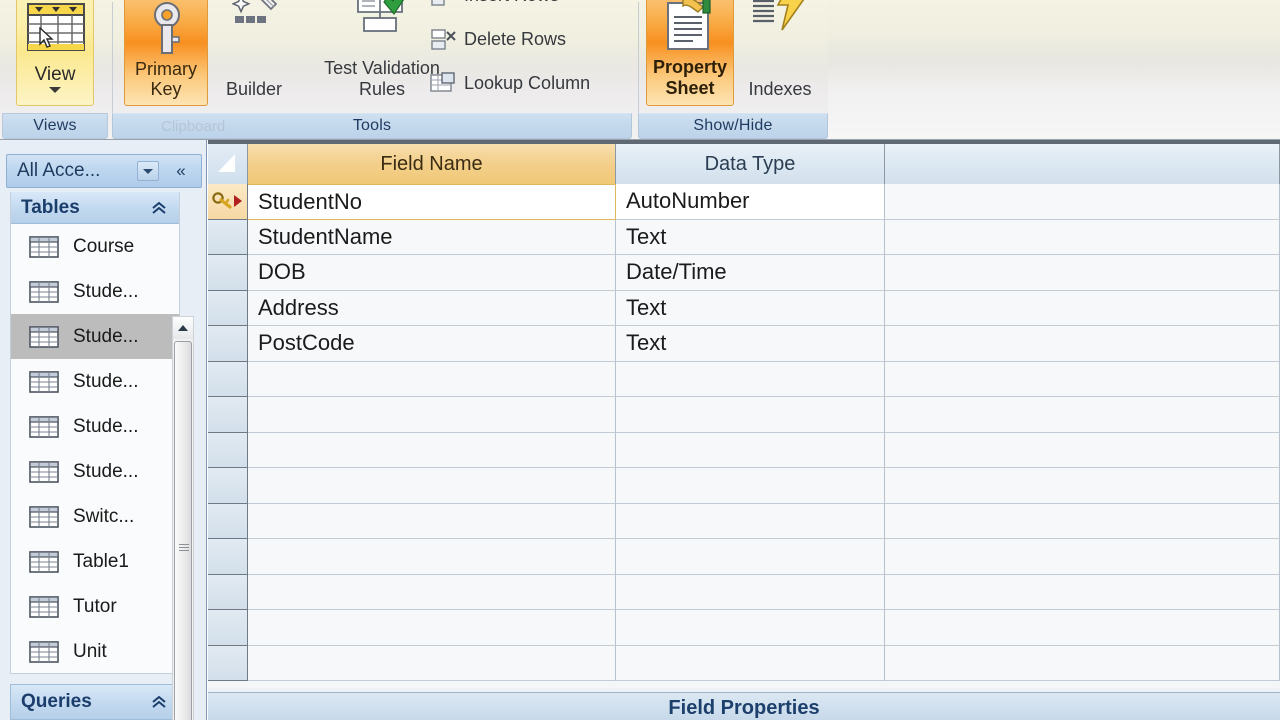 The image size is (1280, 720). Describe the element at coordinates (510, 83) in the screenshot. I see `lookup-column-button: Lookup Column` at that location.